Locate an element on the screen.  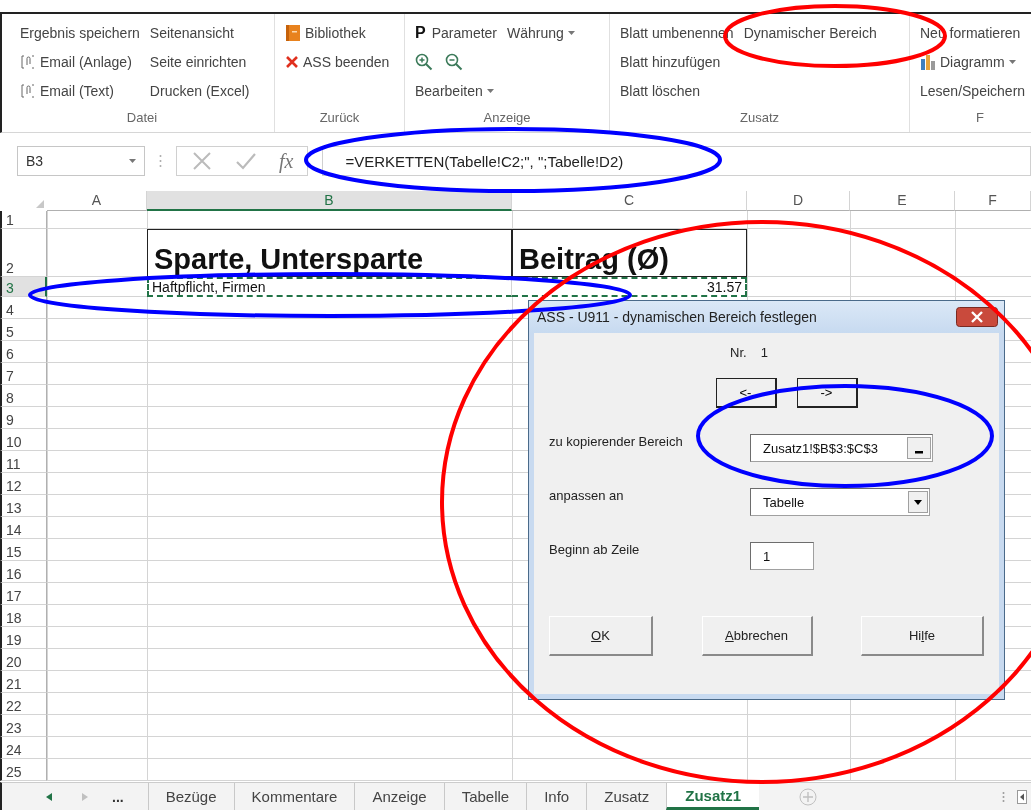
scroll-left-icon is located at coordinates (49, 796).